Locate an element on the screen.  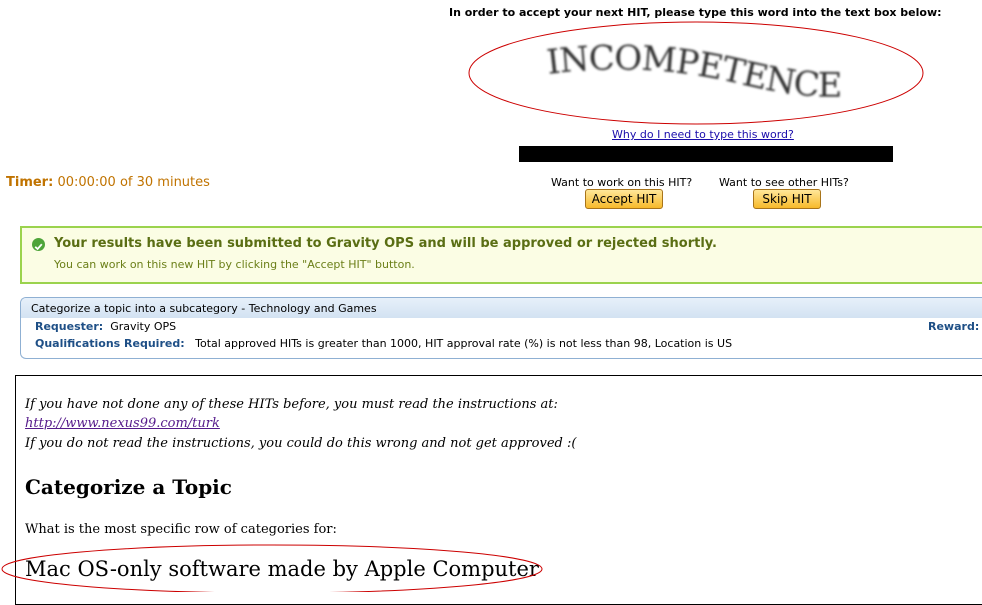
page-heading: Categorize a Topic is located at coordinates (128, 487).